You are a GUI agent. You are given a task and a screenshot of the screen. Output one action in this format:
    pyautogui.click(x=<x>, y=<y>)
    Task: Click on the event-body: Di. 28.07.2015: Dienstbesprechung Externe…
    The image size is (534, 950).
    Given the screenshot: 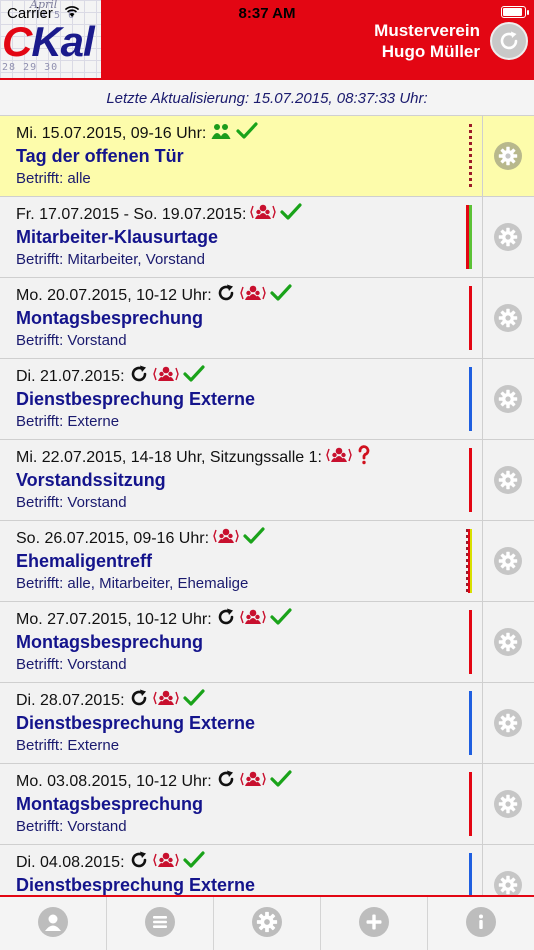 What is the action you would take?
    pyautogui.click(x=240, y=722)
    